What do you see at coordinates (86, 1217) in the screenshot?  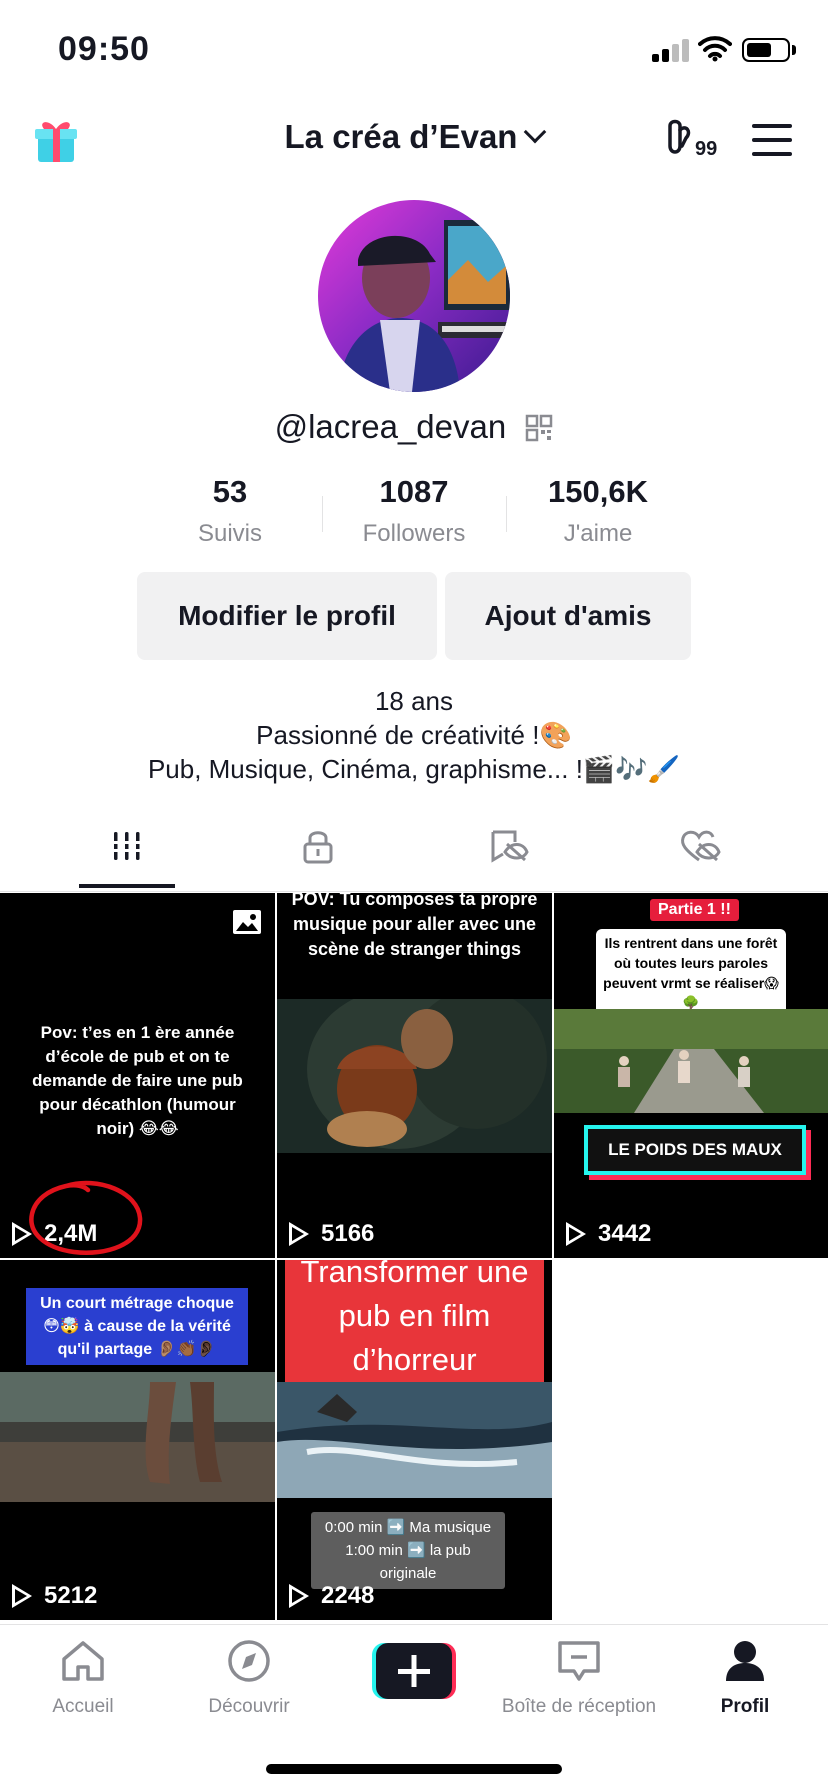 I see `annotation-circle` at bounding box center [86, 1217].